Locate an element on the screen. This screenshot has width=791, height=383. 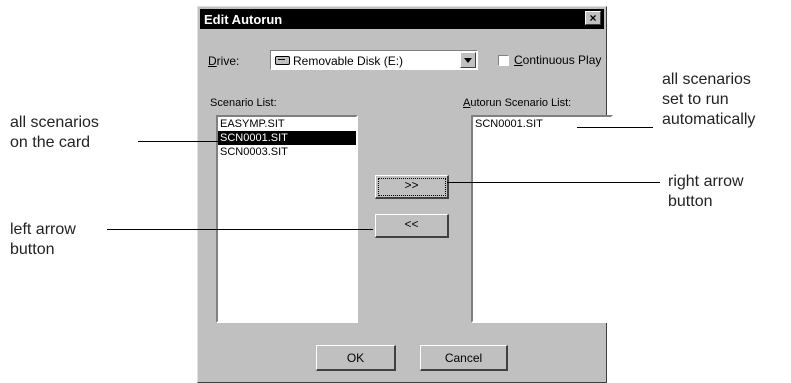
callout-left-arrow: left arrow button is located at coordinates (43, 240).